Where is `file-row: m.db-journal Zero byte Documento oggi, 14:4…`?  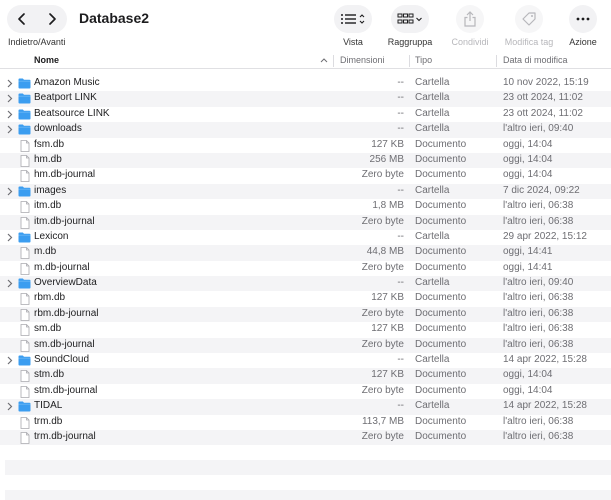 file-row: m.db-journal Zero byte Documento oggi, 14:4… is located at coordinates (305, 268).